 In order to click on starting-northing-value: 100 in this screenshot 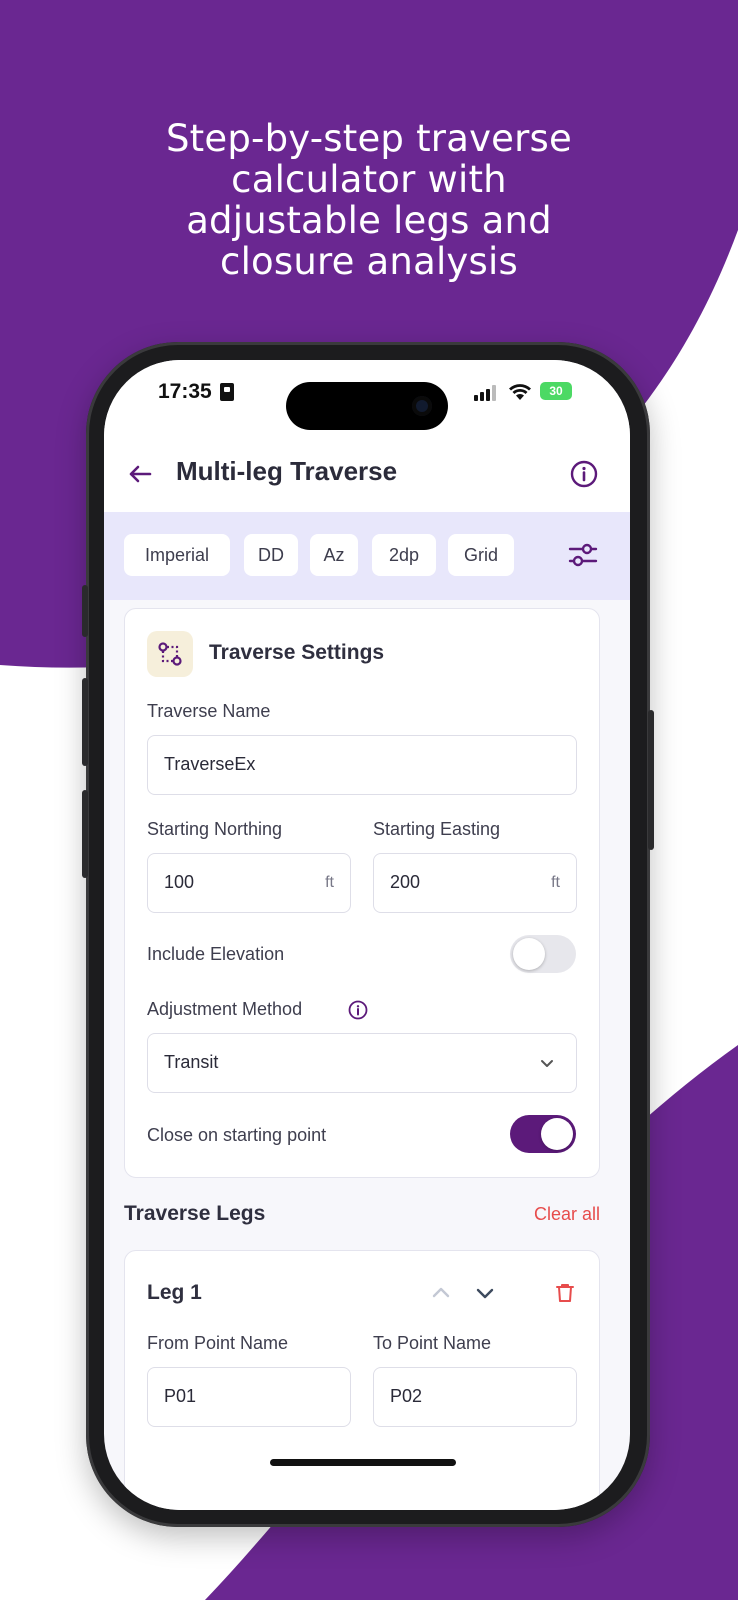, I will do `click(179, 882)`.